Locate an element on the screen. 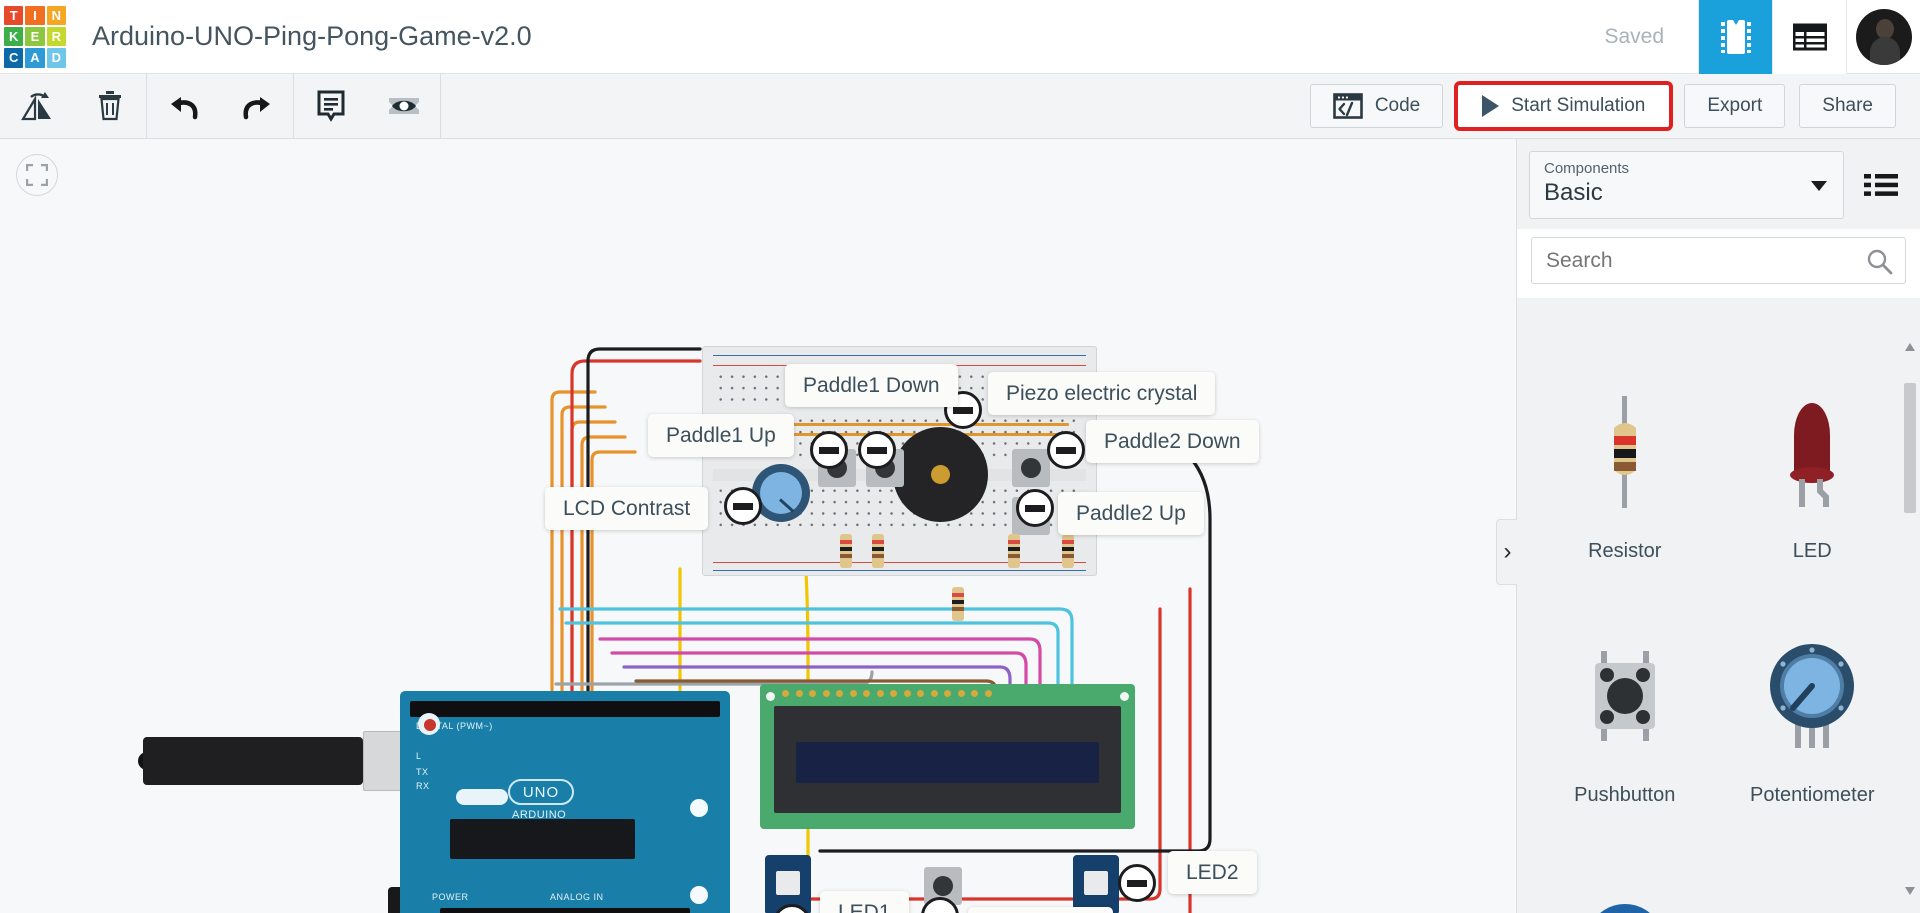 The height and width of the screenshot is (913, 1920). callout-paddle1-down: Paddle1 Down is located at coordinates (871, 385).